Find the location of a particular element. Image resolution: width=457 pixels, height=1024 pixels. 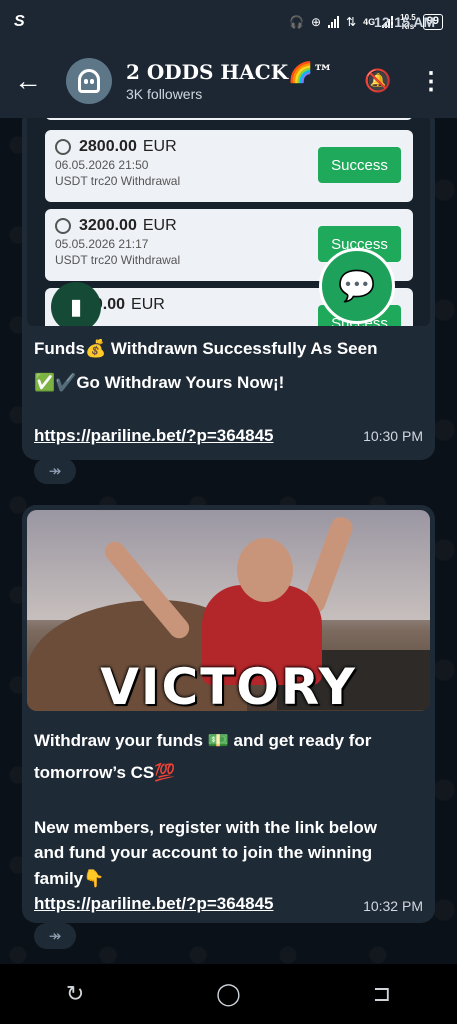

signal-icon is located at coordinates (334, 22).